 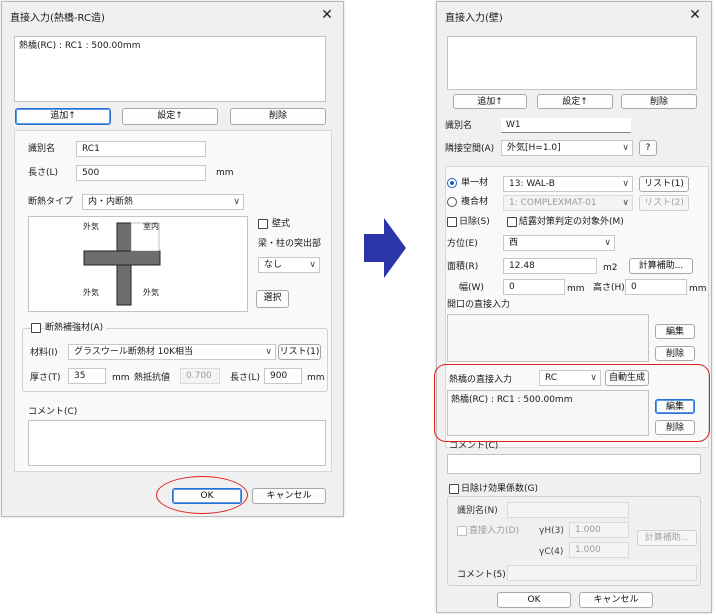 What do you see at coordinates (111, 202) in the screenshot?
I see `insulation-type-value: 内・内断熱` at bounding box center [111, 202].